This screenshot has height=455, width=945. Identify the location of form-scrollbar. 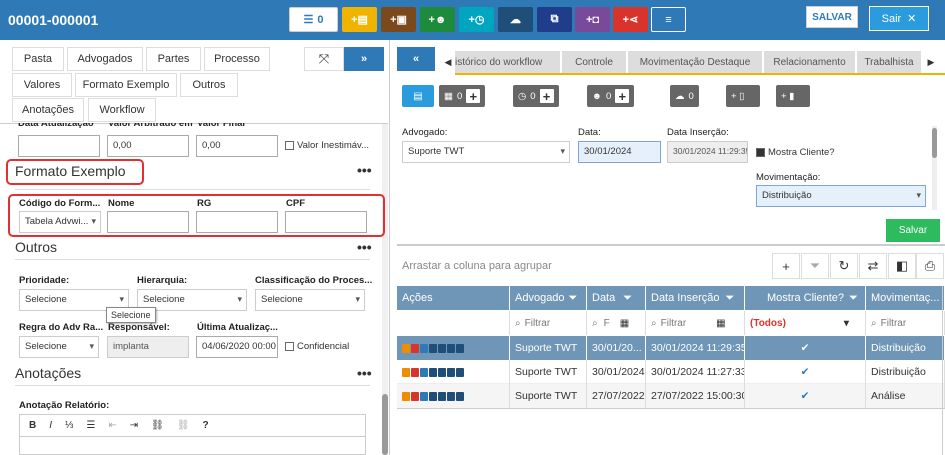
(934, 168).